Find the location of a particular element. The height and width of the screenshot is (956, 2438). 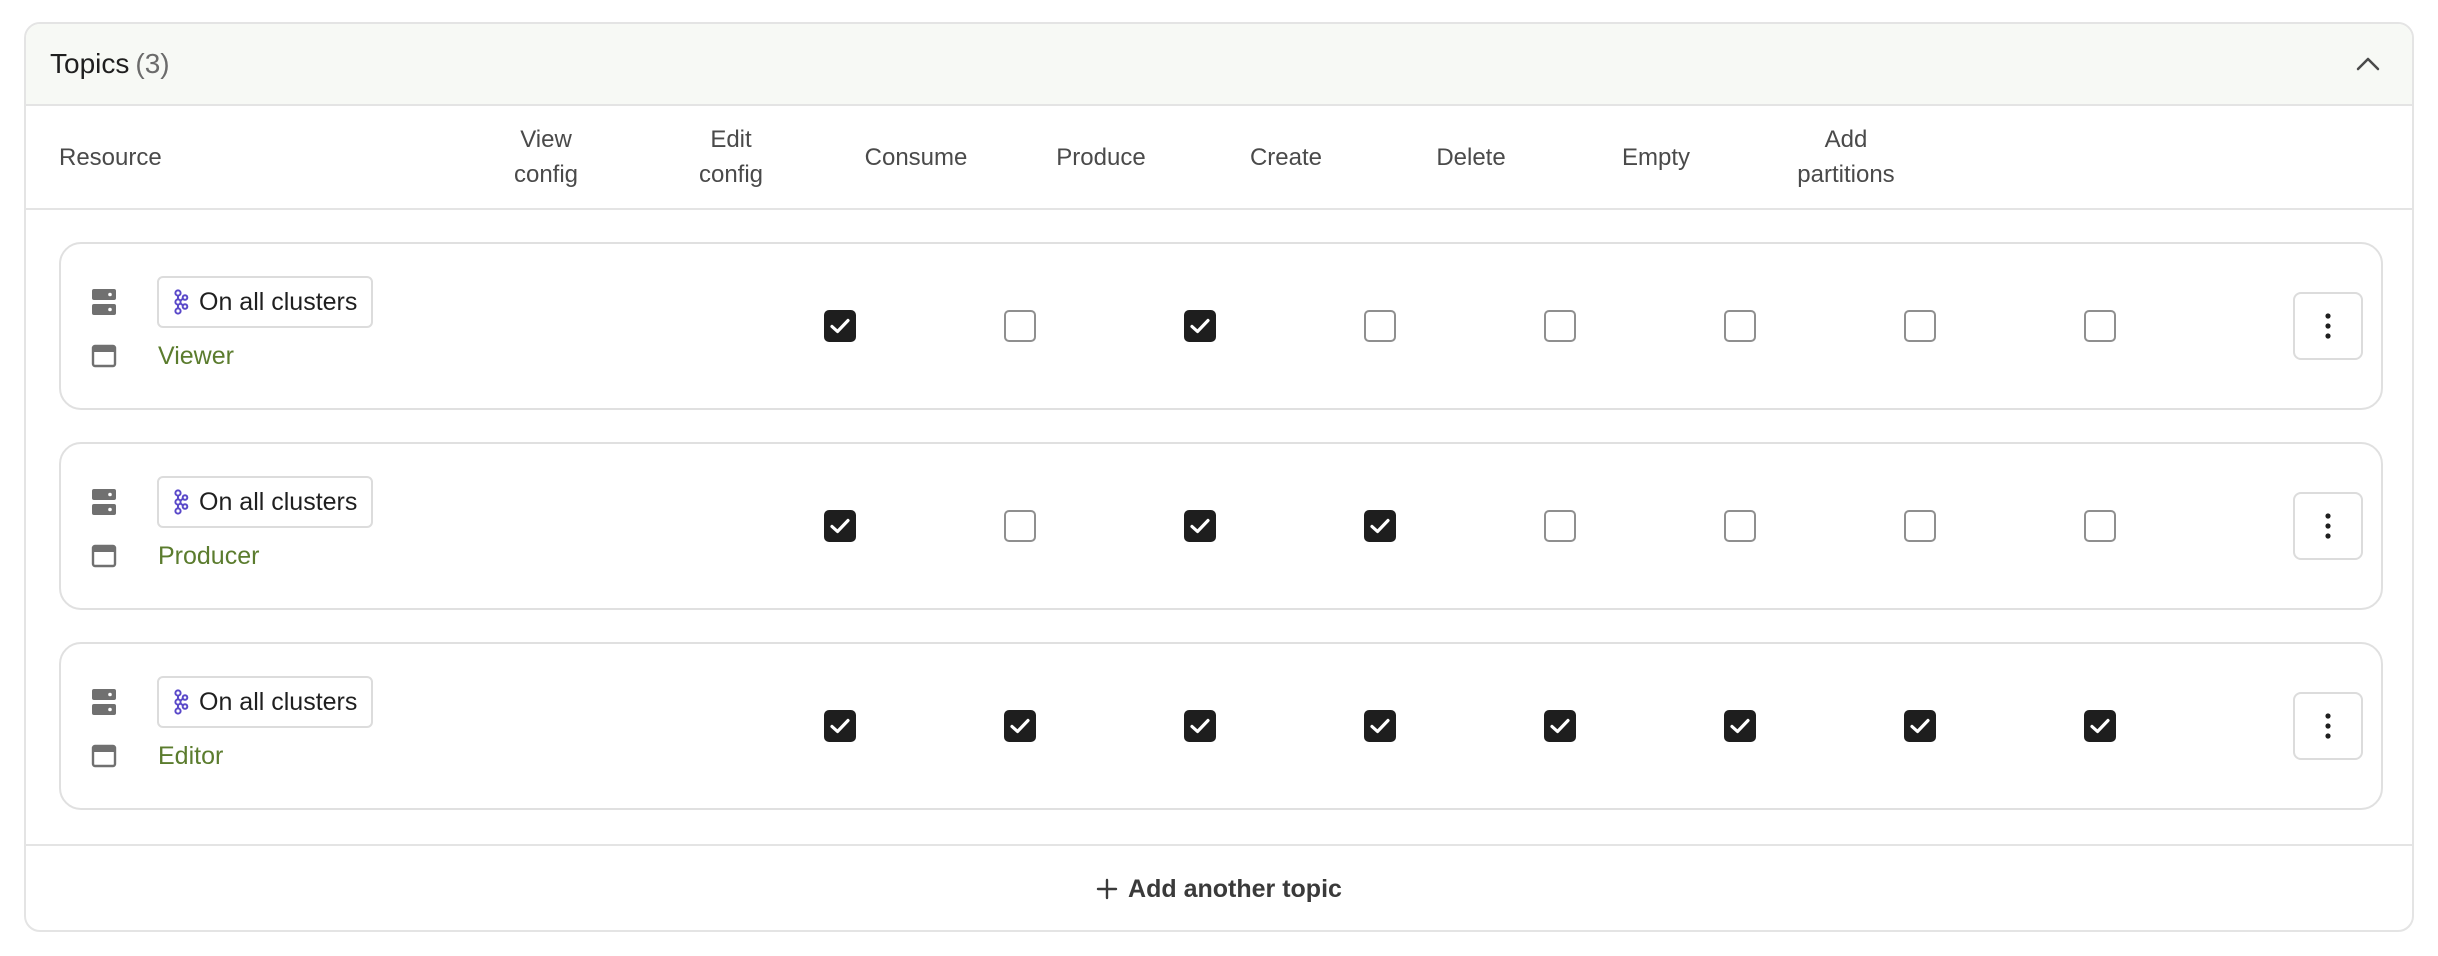

panel-header: Topics (3) is located at coordinates (1219, 65).